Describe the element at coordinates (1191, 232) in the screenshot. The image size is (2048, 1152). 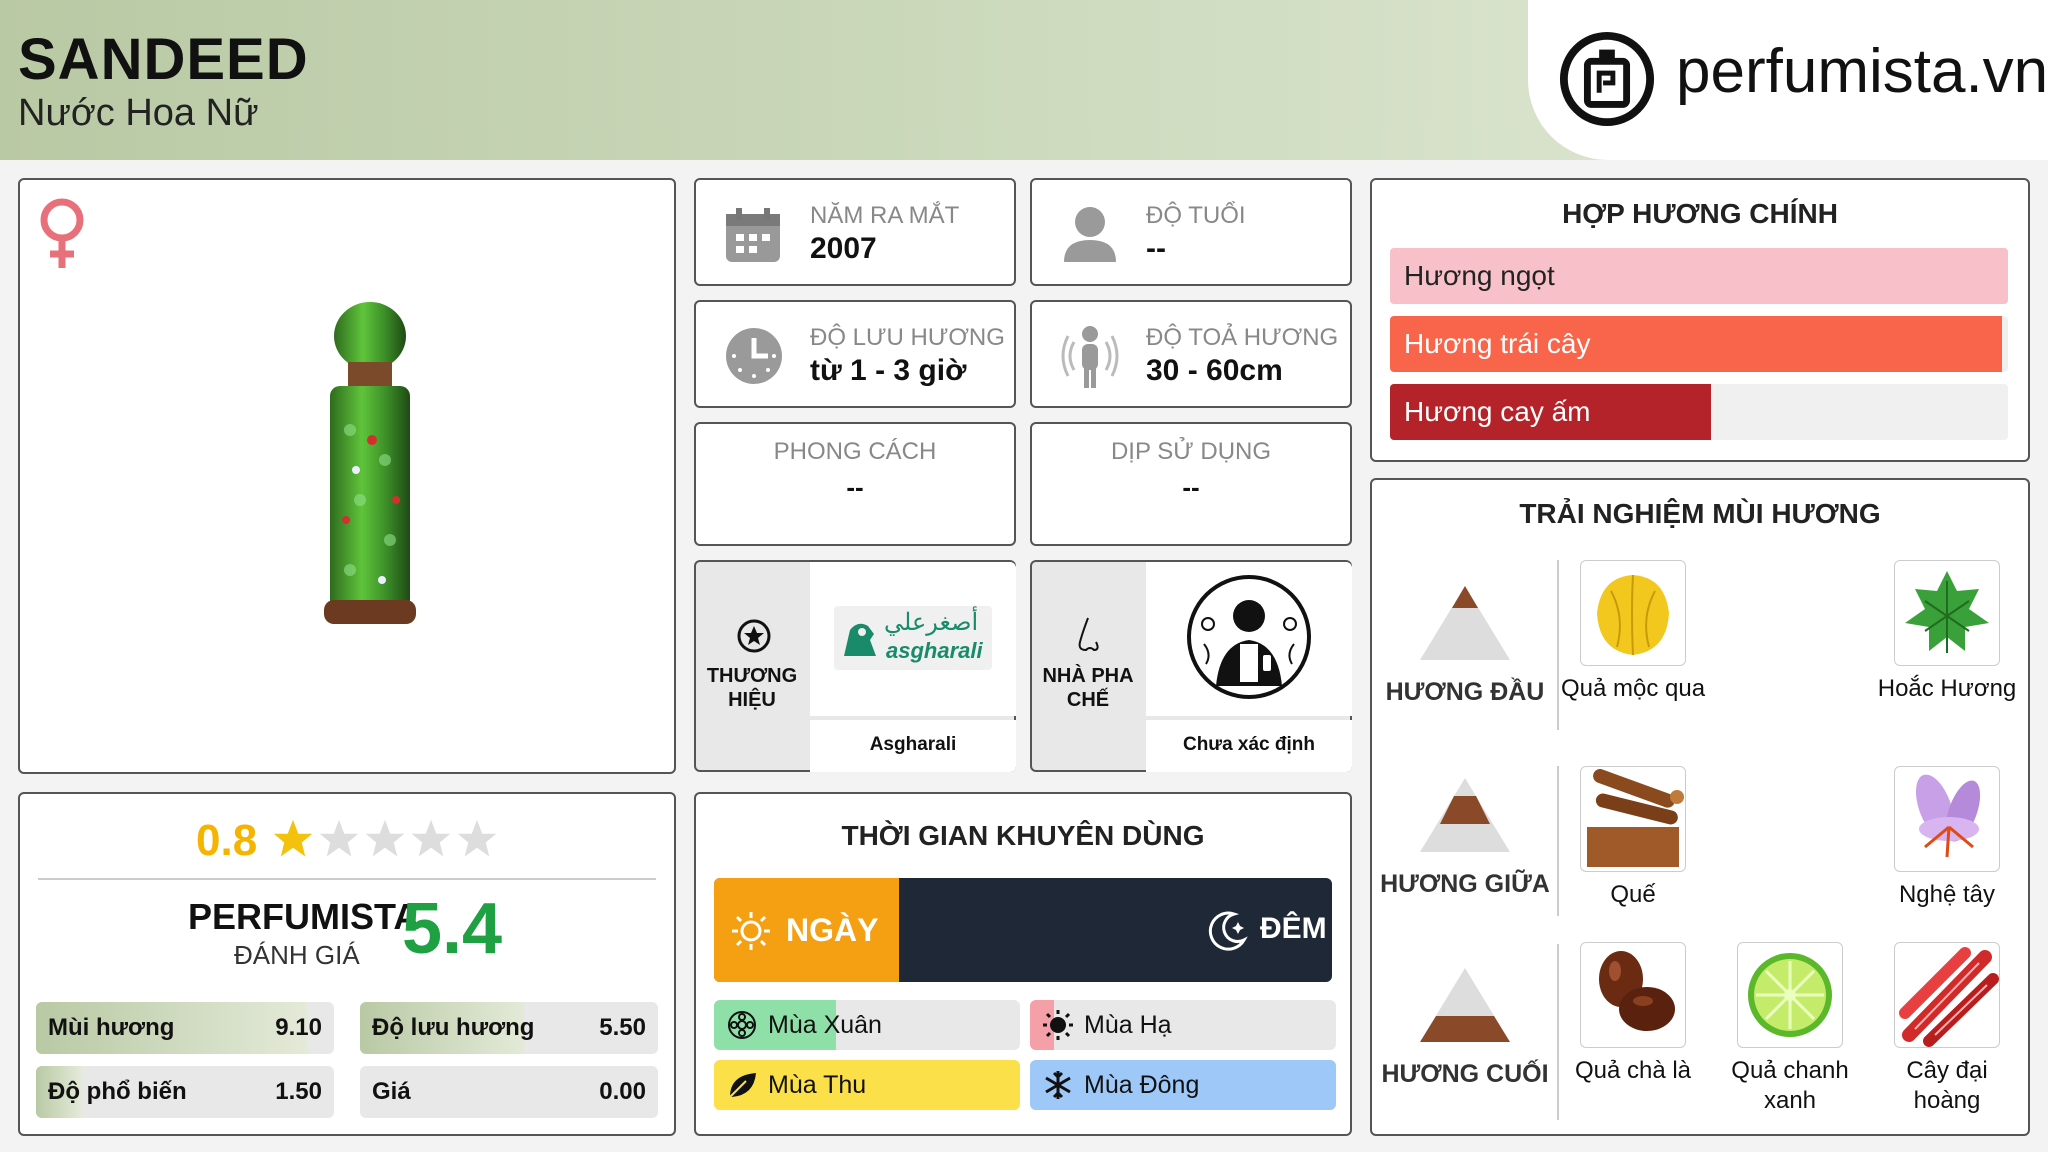
I see `age-card: ĐỘ TUỔI --` at that location.